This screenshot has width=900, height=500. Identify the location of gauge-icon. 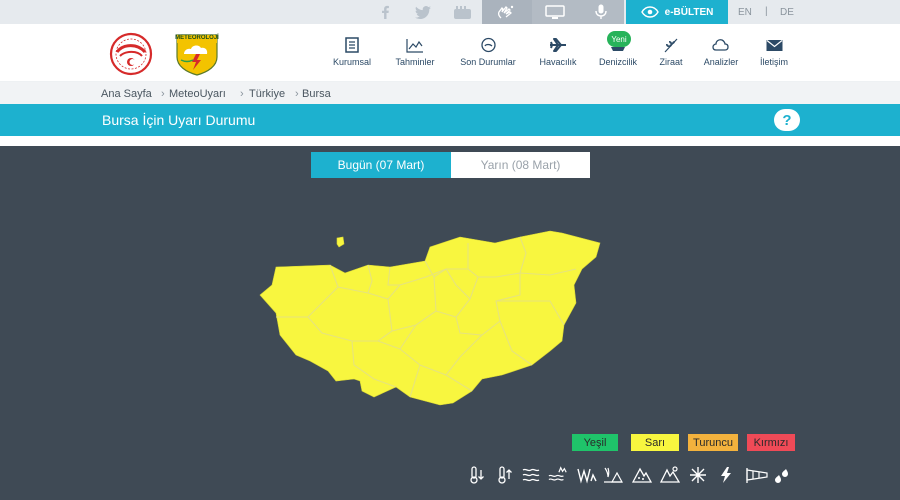
(488, 45).